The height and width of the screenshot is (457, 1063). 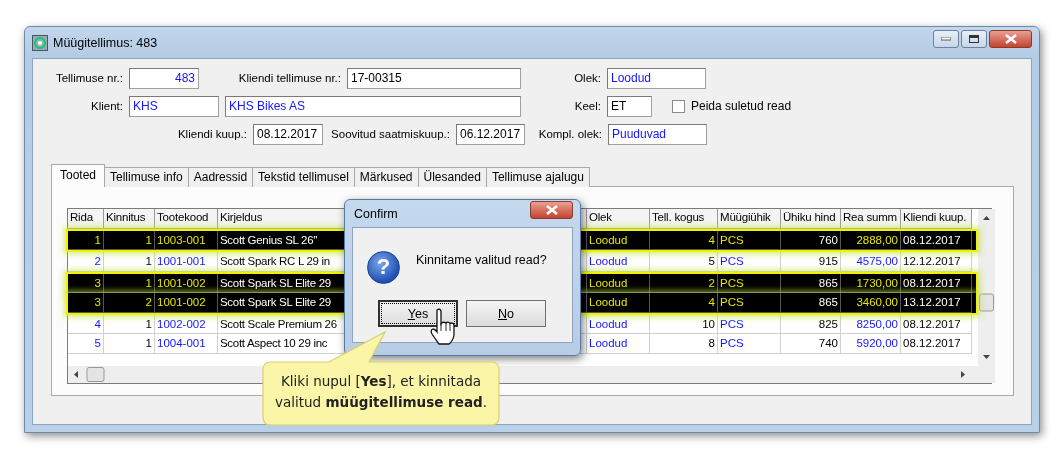 I want to click on question-icon: ?, so click(x=383, y=267).